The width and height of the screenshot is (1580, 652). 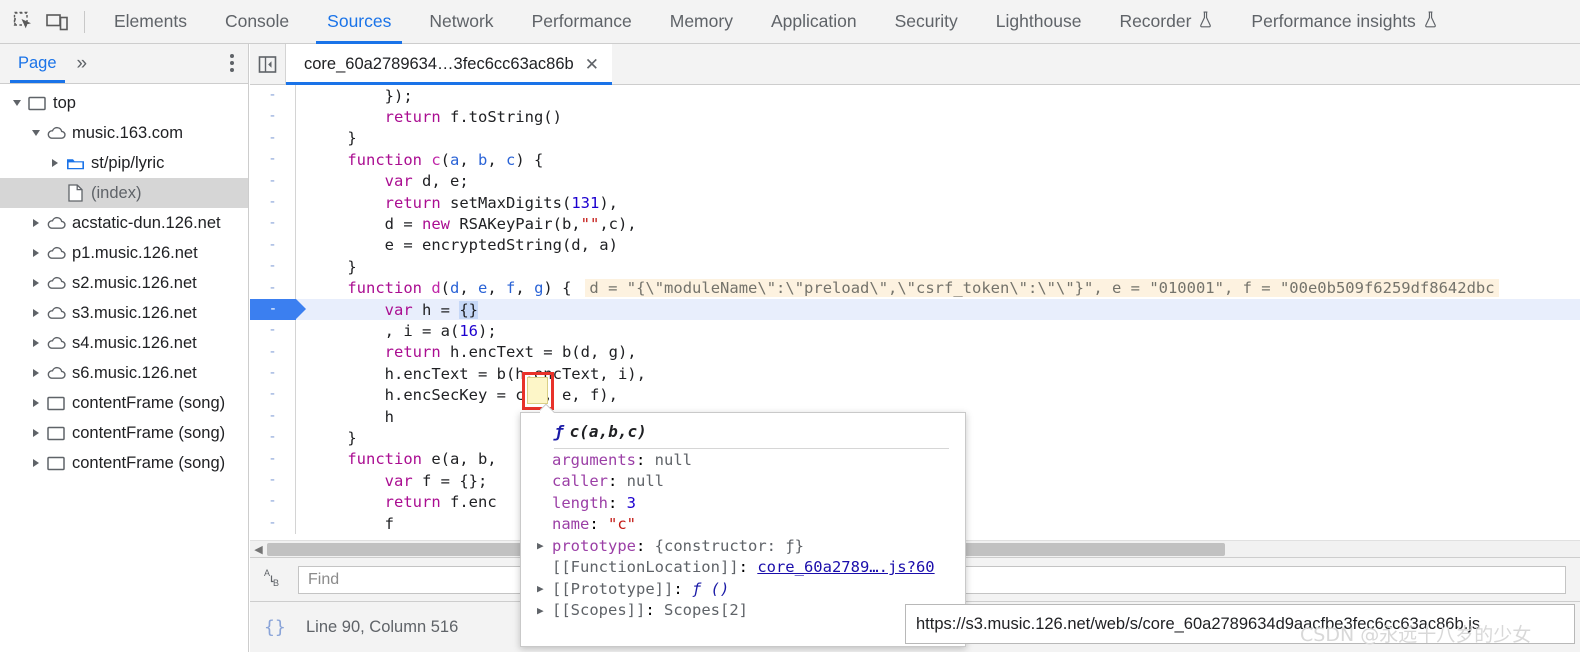 What do you see at coordinates (37, 63) in the screenshot?
I see `navigator-tab-page: Page` at bounding box center [37, 63].